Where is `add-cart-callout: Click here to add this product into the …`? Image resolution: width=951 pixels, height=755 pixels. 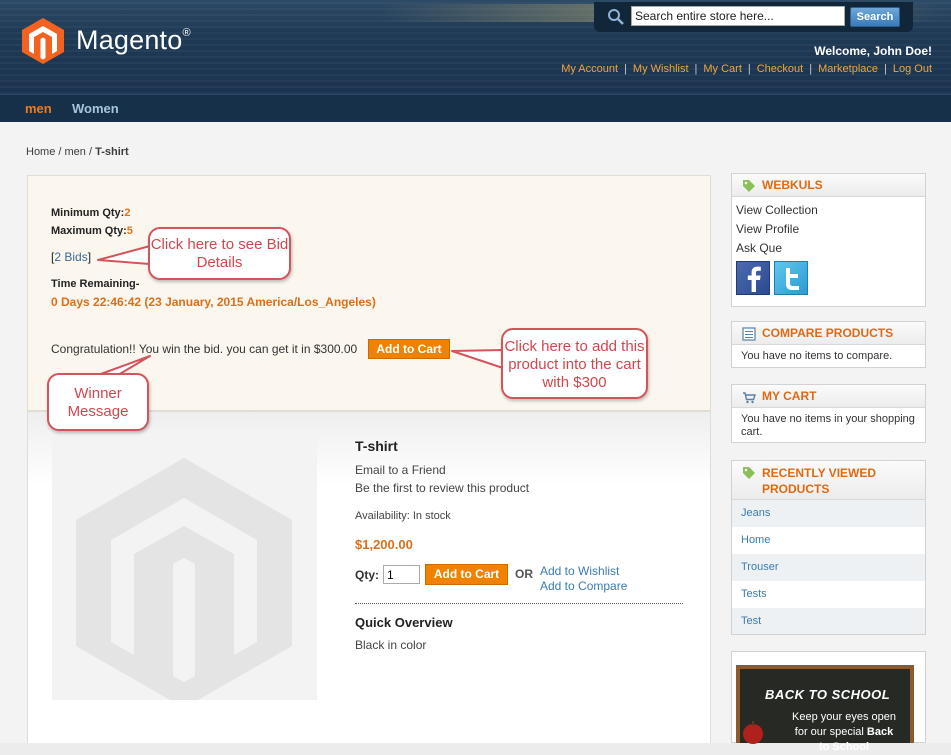
add-cart-callout: Click here to add this product into the … is located at coordinates (574, 363).